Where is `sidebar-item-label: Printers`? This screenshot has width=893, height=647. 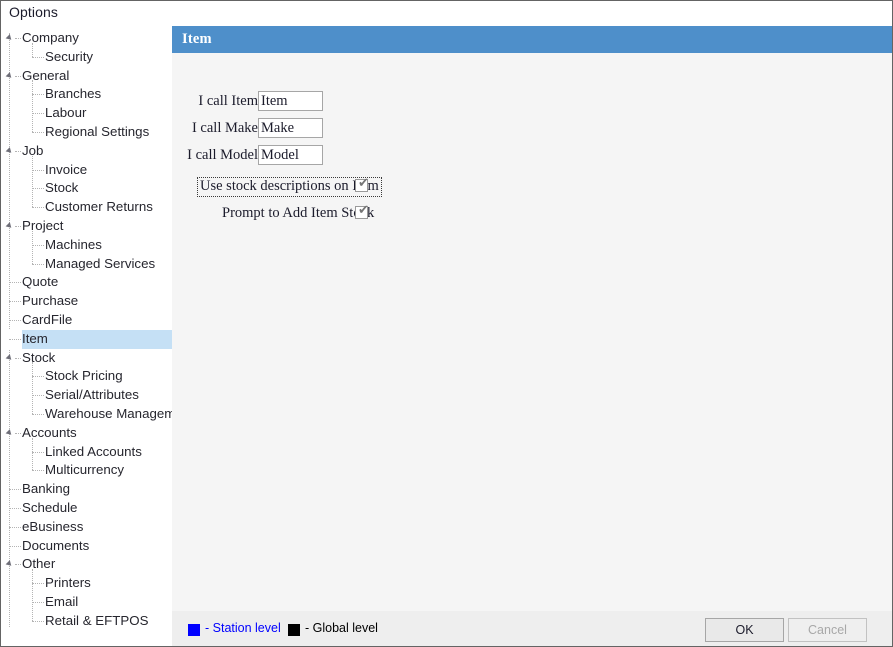 sidebar-item-label: Printers is located at coordinates (68, 583).